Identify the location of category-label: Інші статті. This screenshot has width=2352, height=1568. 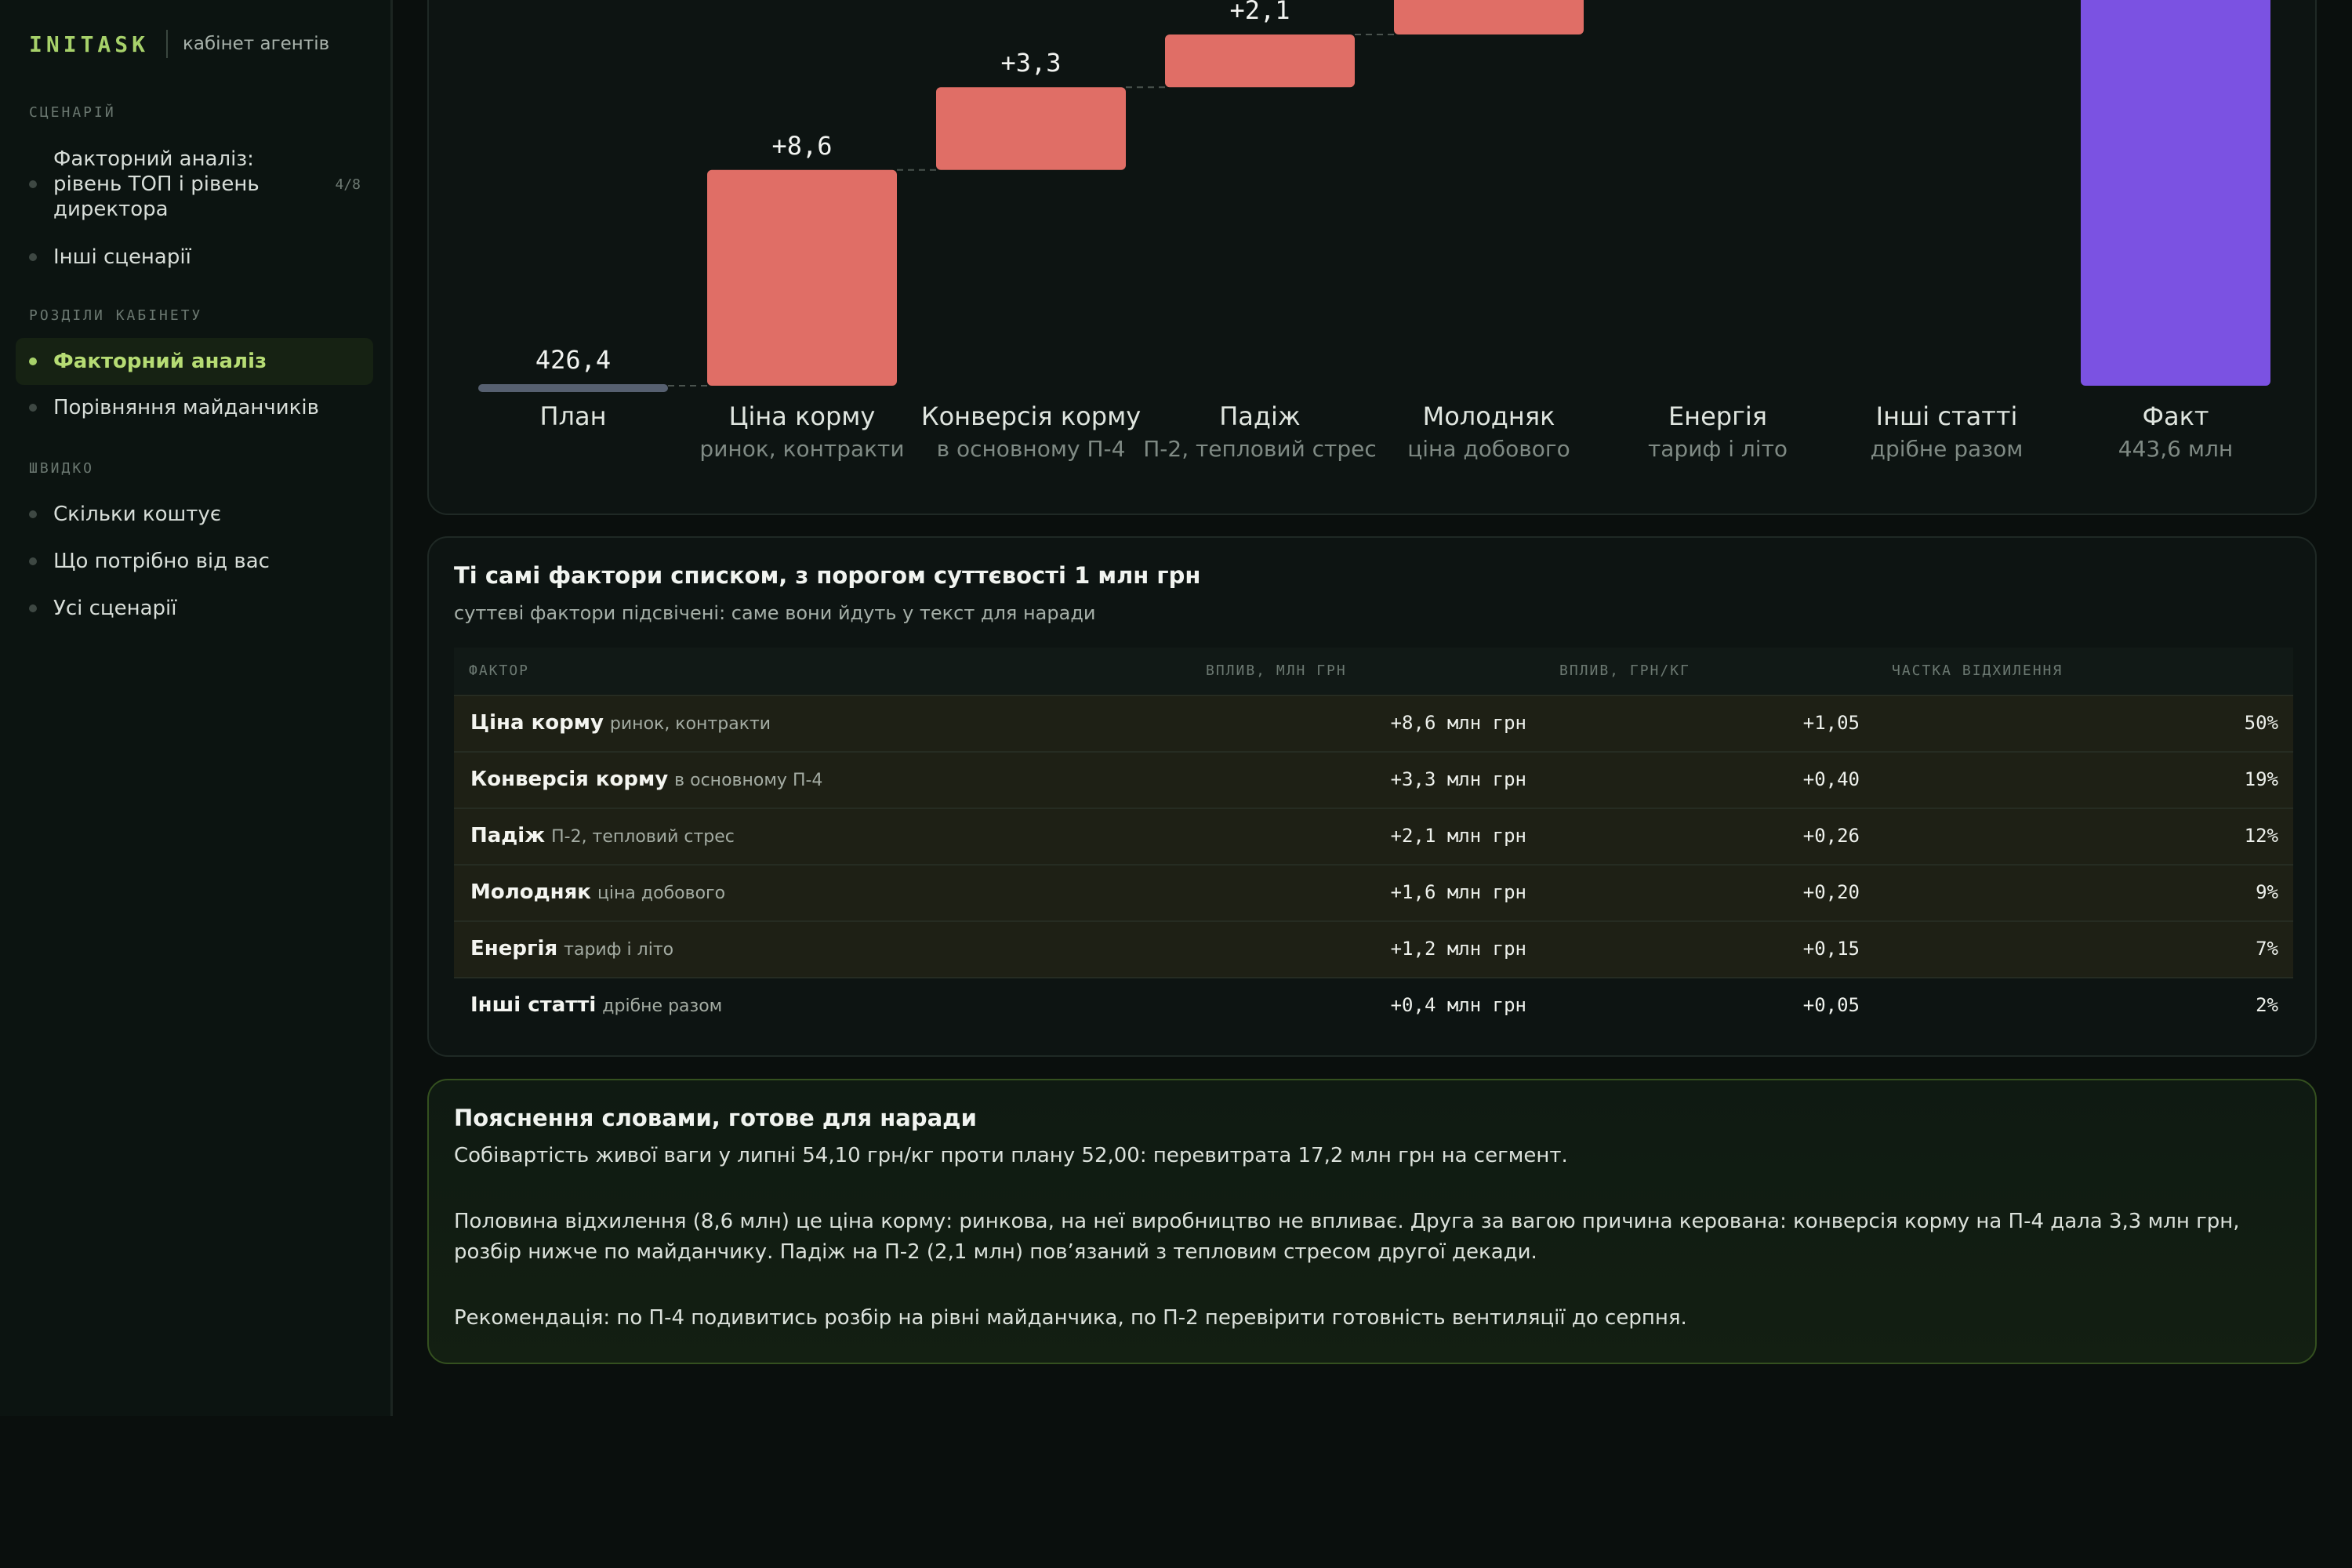
(1947, 416).